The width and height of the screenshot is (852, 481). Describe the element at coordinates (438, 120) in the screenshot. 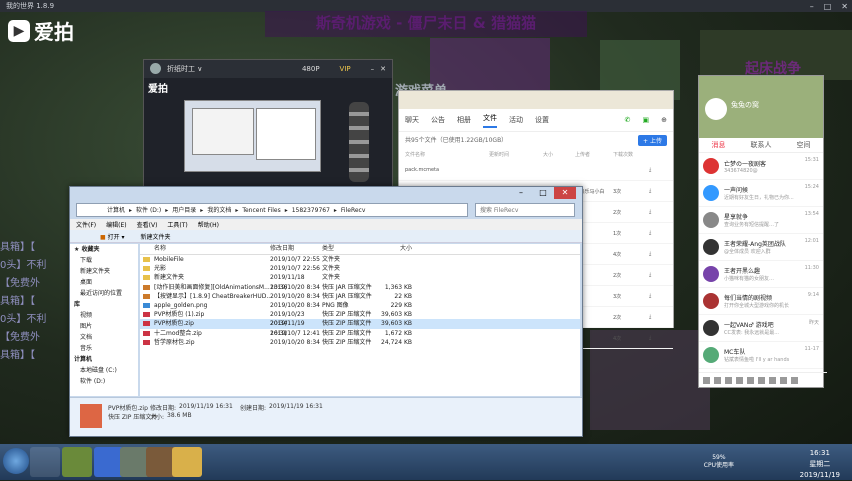

I see `tab-notice: 公告` at that location.